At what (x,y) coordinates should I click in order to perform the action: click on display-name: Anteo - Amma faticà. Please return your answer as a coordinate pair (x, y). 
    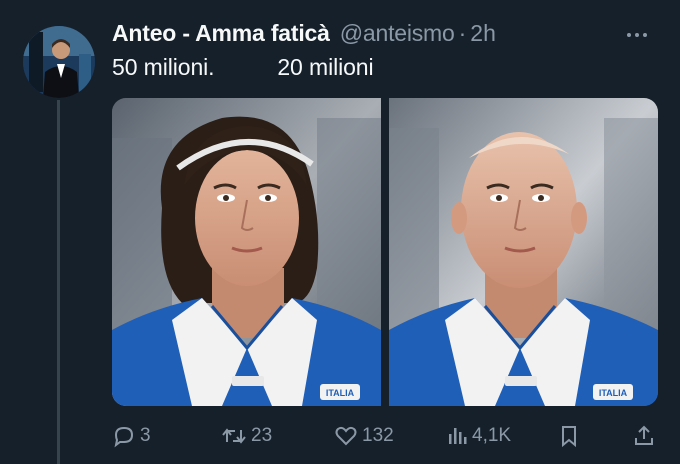
    Looking at the image, I should click on (221, 33).